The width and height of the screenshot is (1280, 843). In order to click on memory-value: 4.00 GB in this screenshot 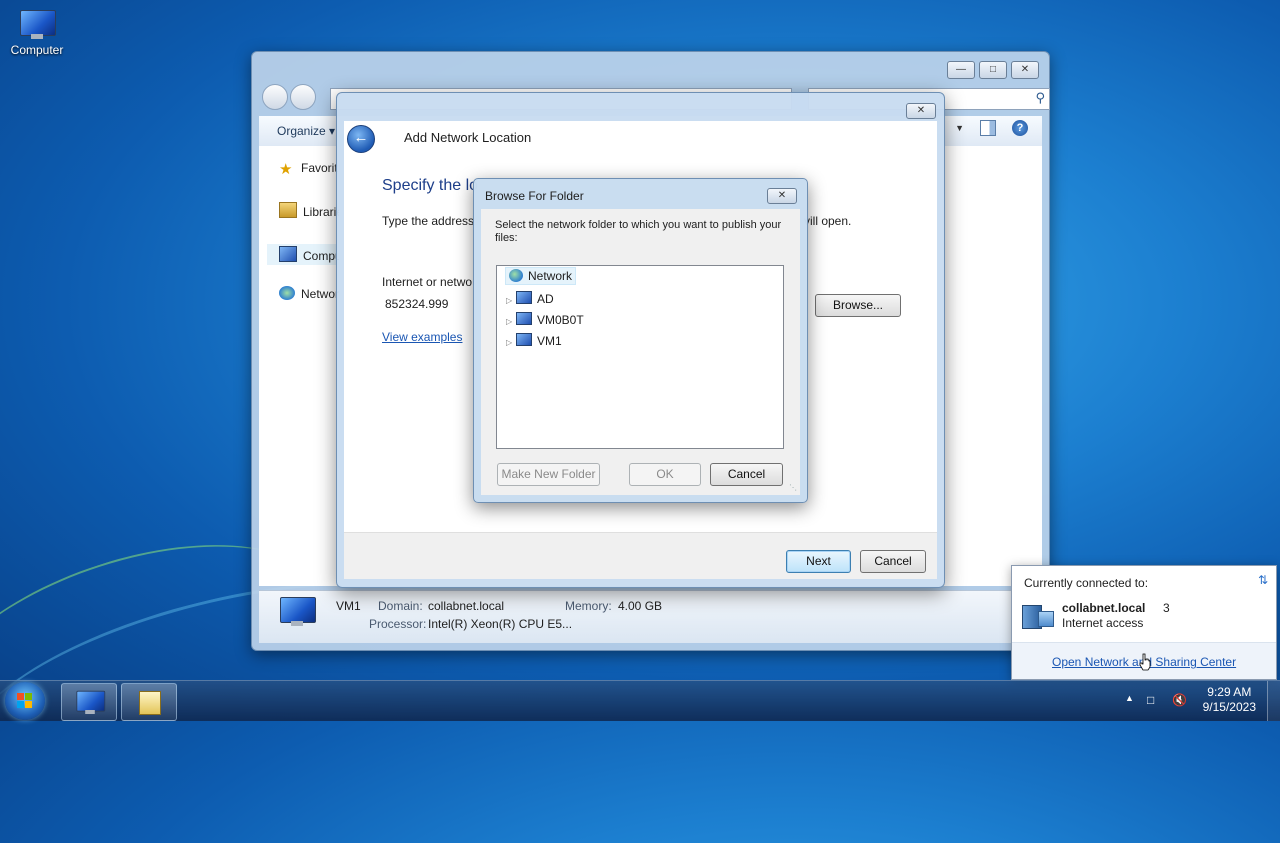, I will do `click(640, 606)`.